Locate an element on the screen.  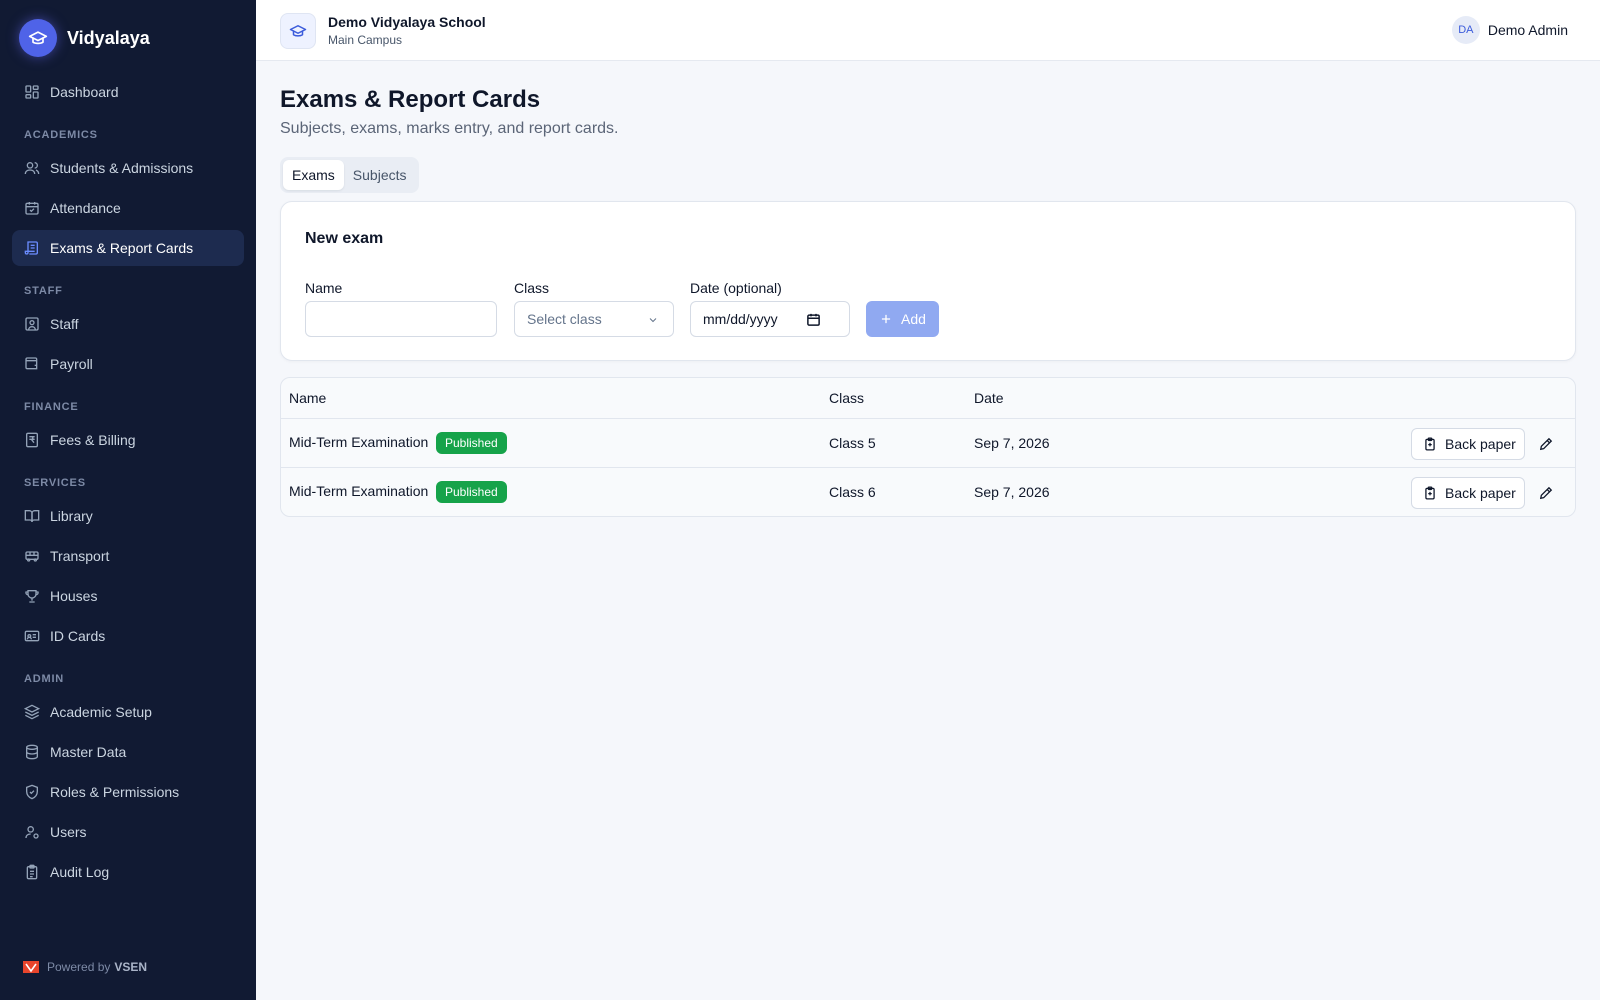
sidebar-item-dashboard: Dashboard is located at coordinates (128, 92).